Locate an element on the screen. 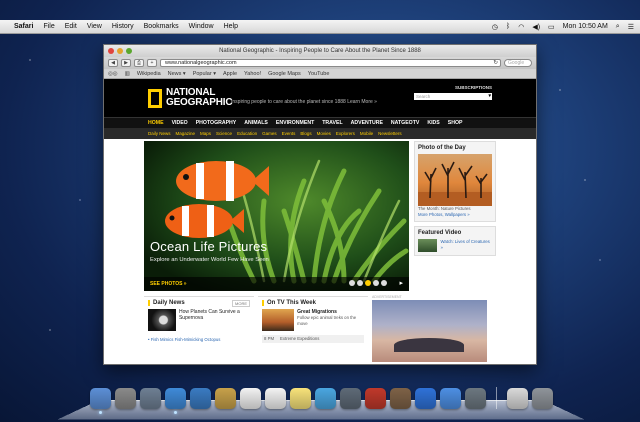 This screenshot has height=422, width=640. address-bar: www.nationalgeographic.com ↻ is located at coordinates (330, 63).